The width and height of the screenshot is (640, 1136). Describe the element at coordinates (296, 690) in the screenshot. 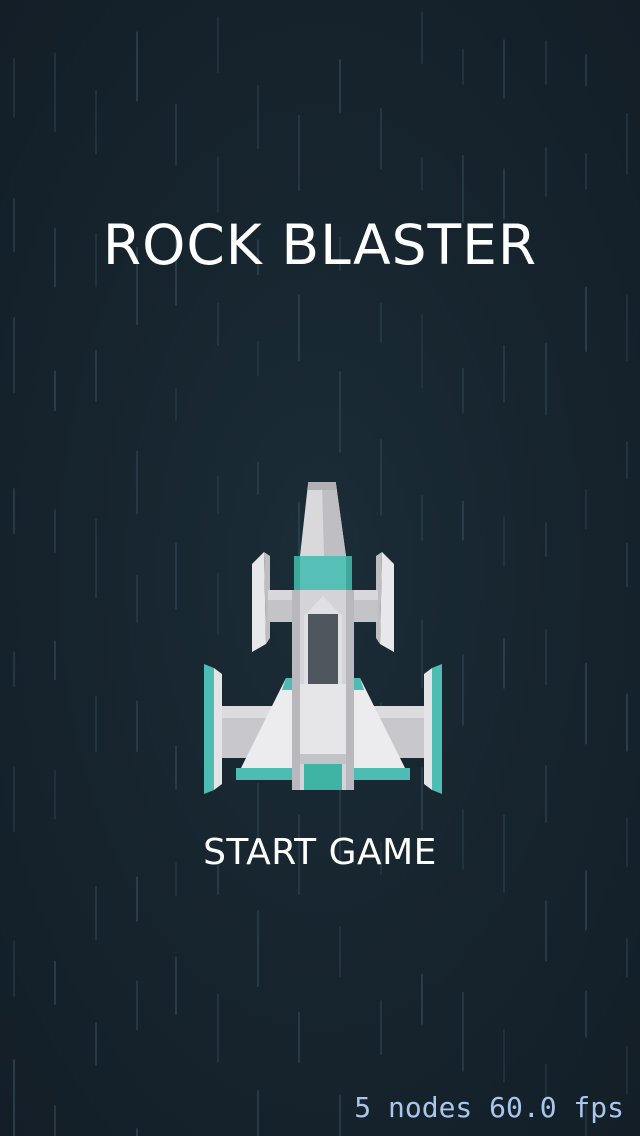

I see `fuselage-left-shade` at that location.